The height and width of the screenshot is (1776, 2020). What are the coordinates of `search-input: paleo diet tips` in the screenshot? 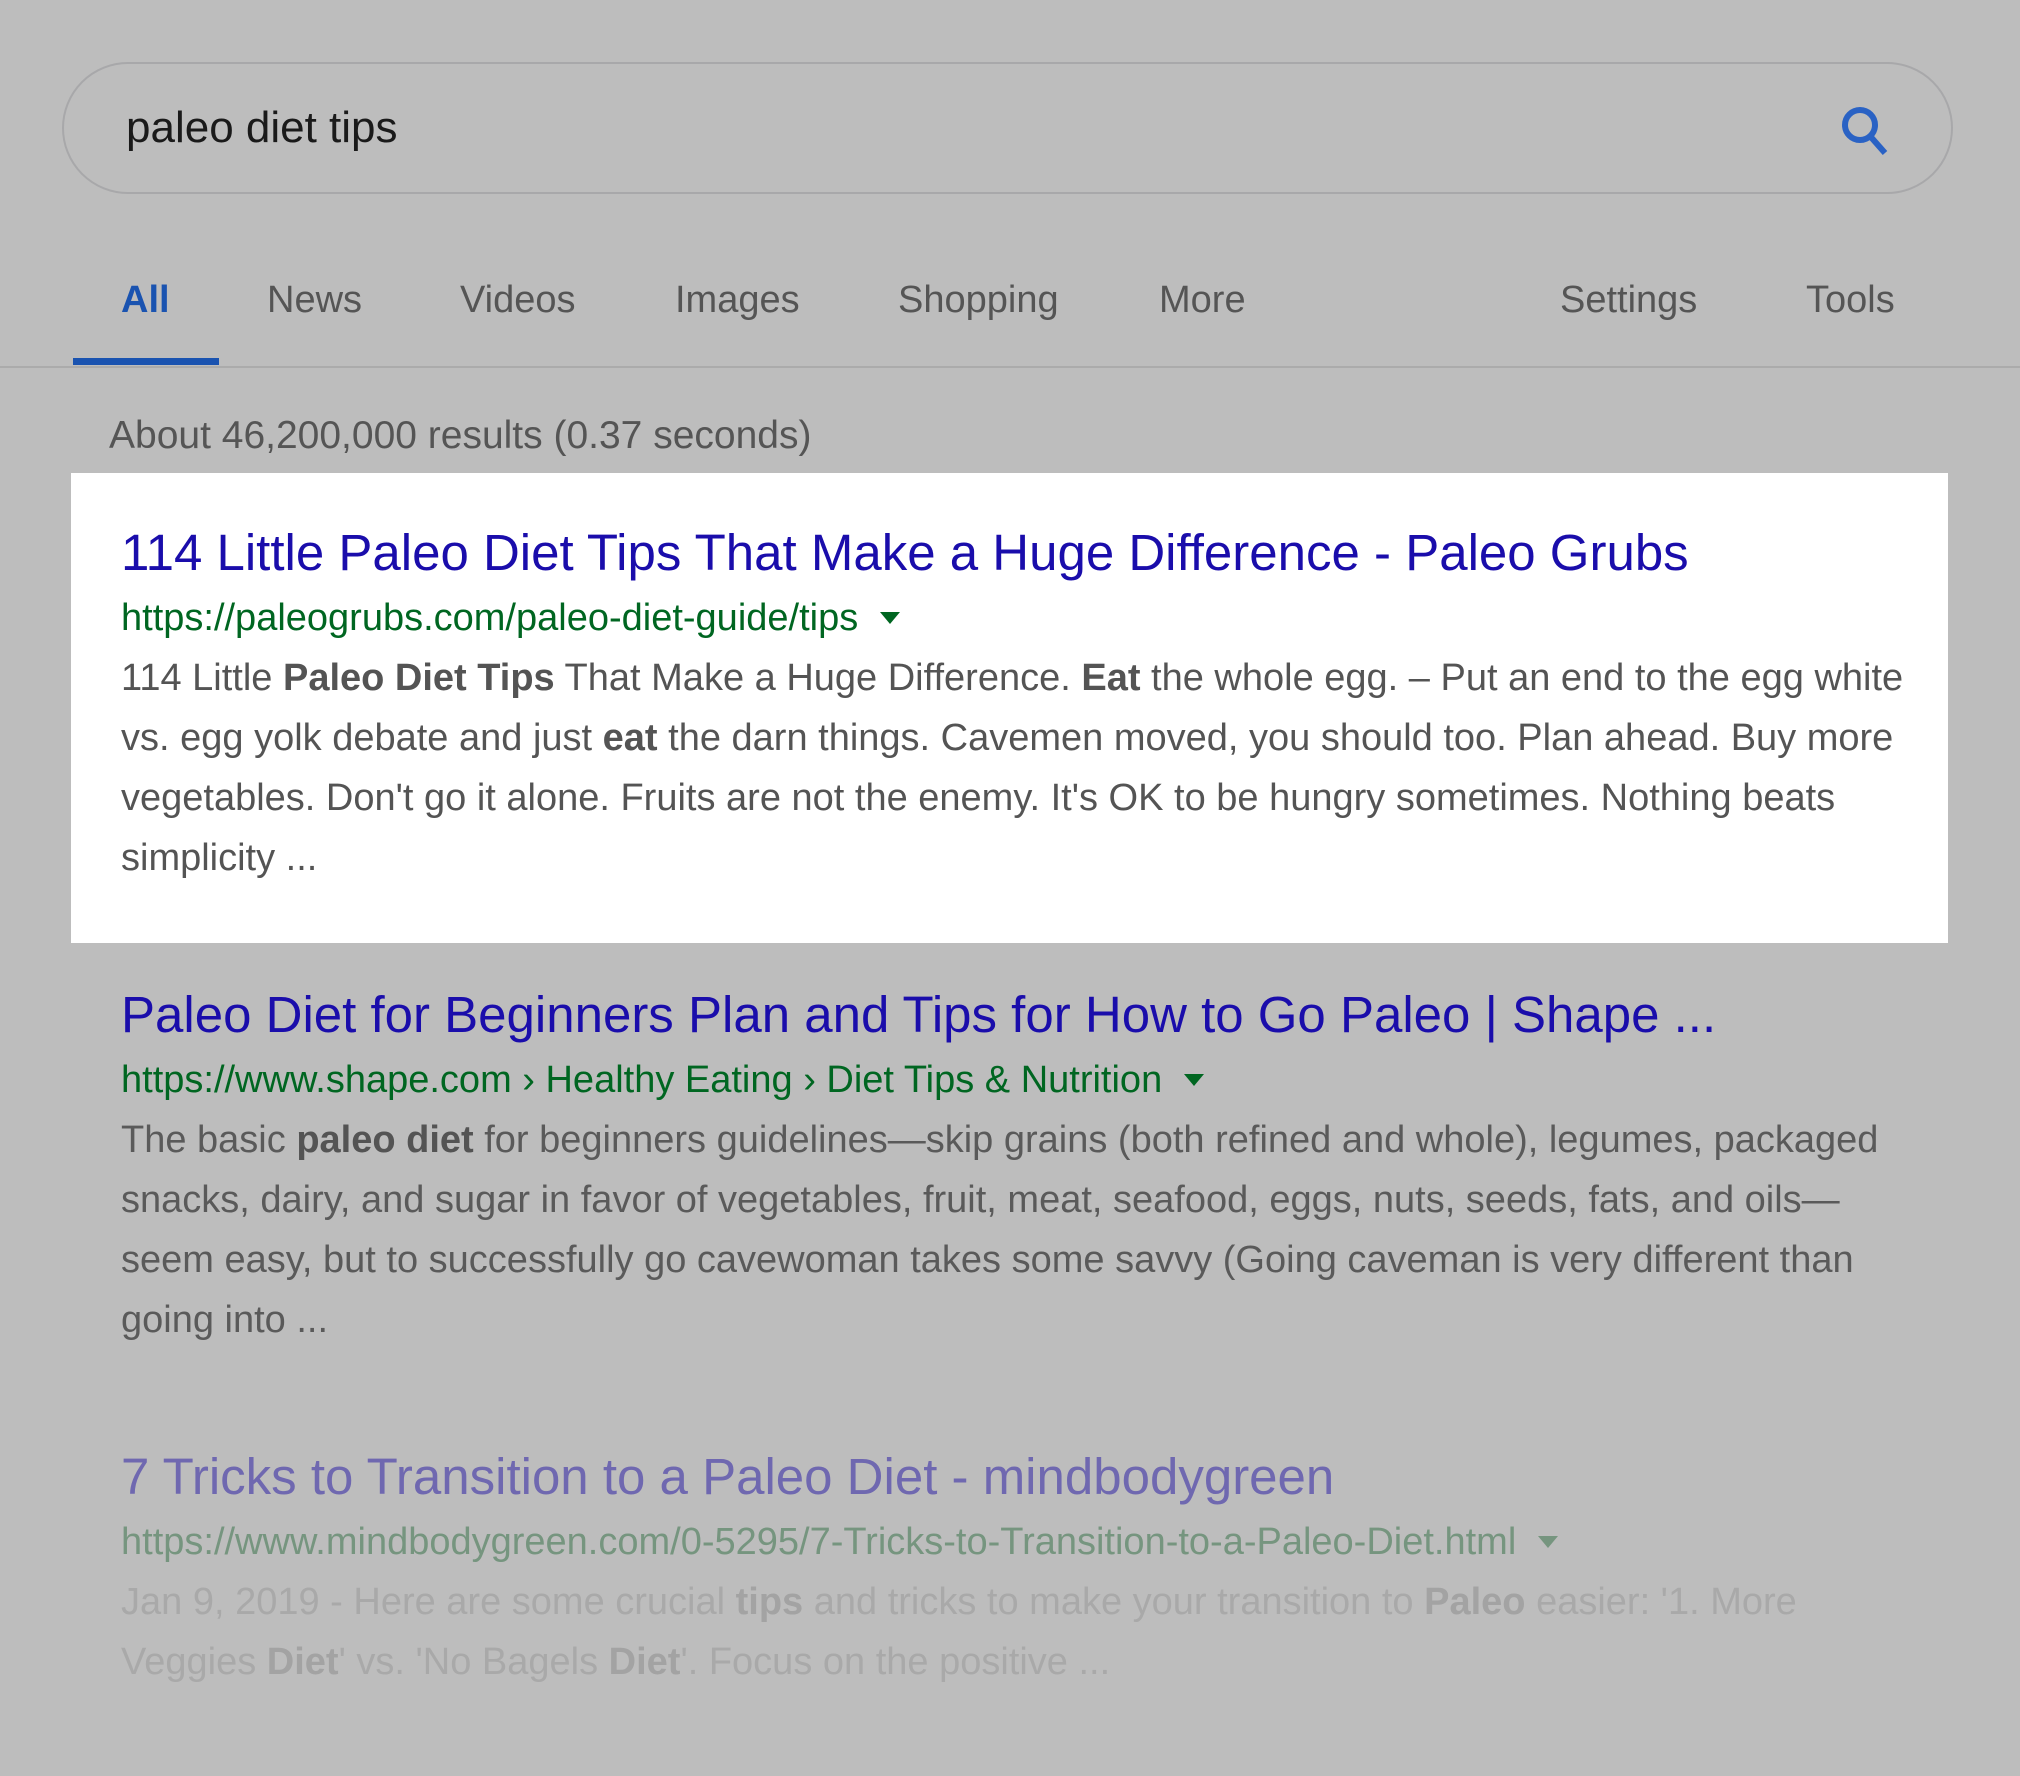 It's located at (262, 128).